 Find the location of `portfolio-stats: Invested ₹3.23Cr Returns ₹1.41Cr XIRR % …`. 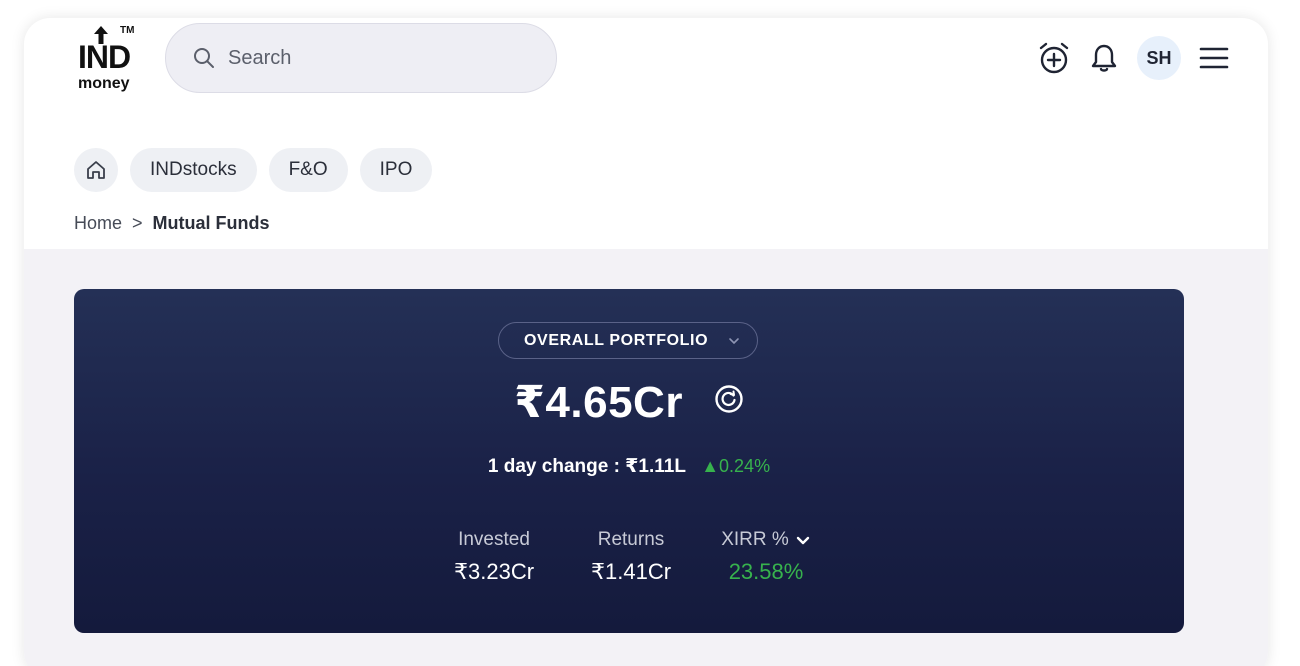

portfolio-stats: Invested ₹3.23Cr Returns ₹1.41Cr XIRR % … is located at coordinates (637, 557).